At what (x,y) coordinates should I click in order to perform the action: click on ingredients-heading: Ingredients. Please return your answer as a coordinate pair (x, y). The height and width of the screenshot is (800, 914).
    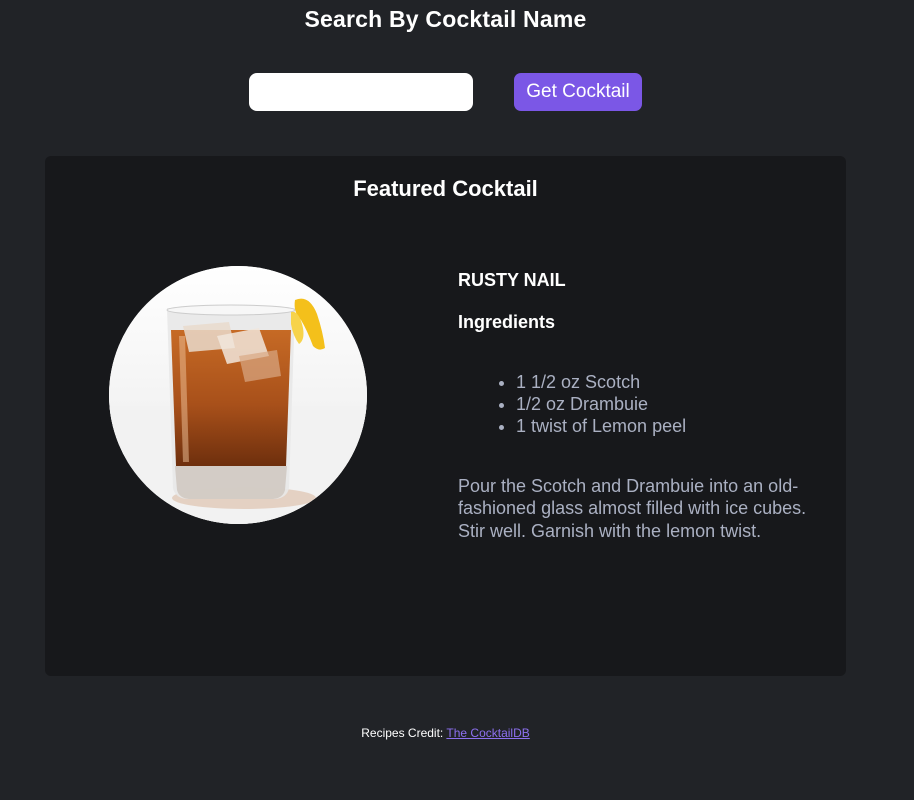
    Looking at the image, I should click on (507, 322).